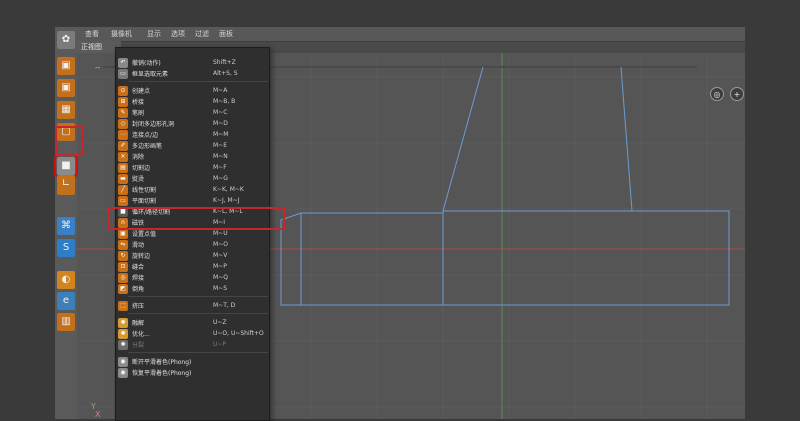  What do you see at coordinates (98, 68) in the screenshot?
I see `view-marker-left: --` at bounding box center [98, 68].